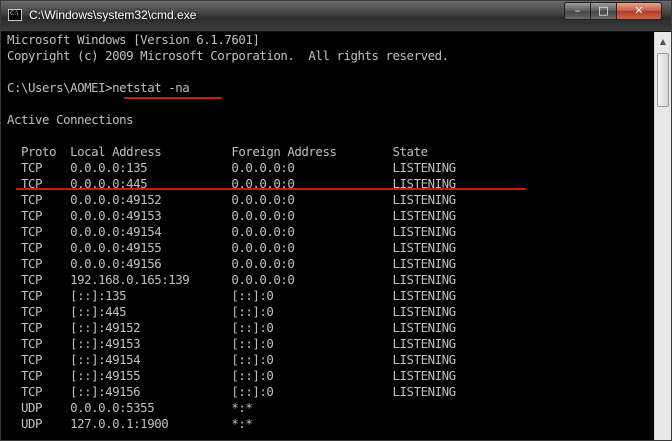 The width and height of the screenshot is (672, 441). What do you see at coordinates (173, 98) in the screenshot?
I see `command-underline-annotation` at bounding box center [173, 98].